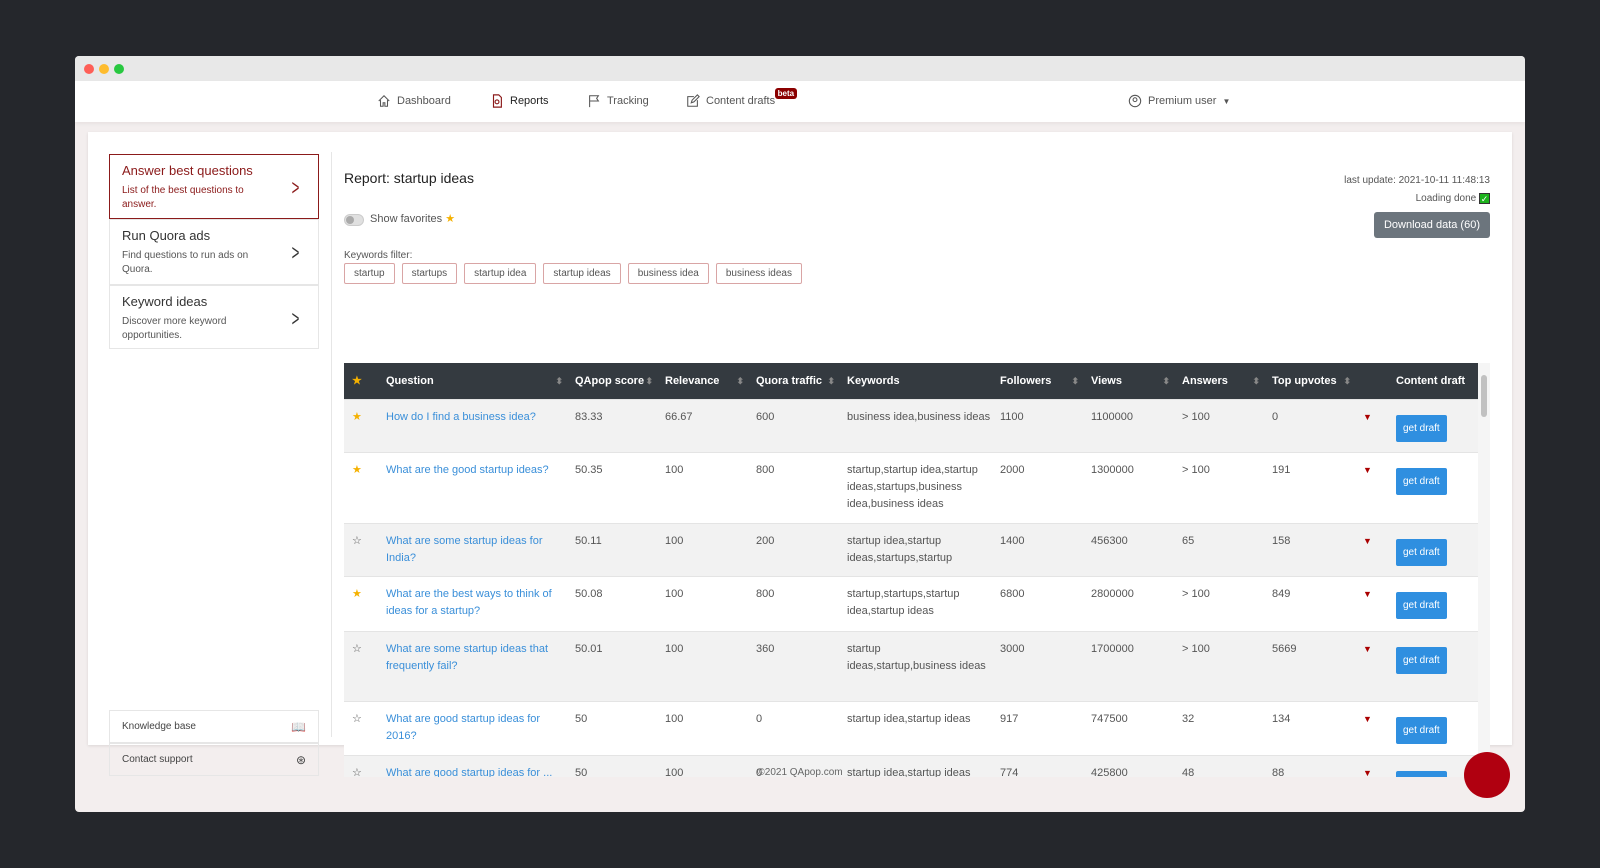  What do you see at coordinates (461, 417) in the screenshot?
I see `question-link: How do I find a business idea?` at bounding box center [461, 417].